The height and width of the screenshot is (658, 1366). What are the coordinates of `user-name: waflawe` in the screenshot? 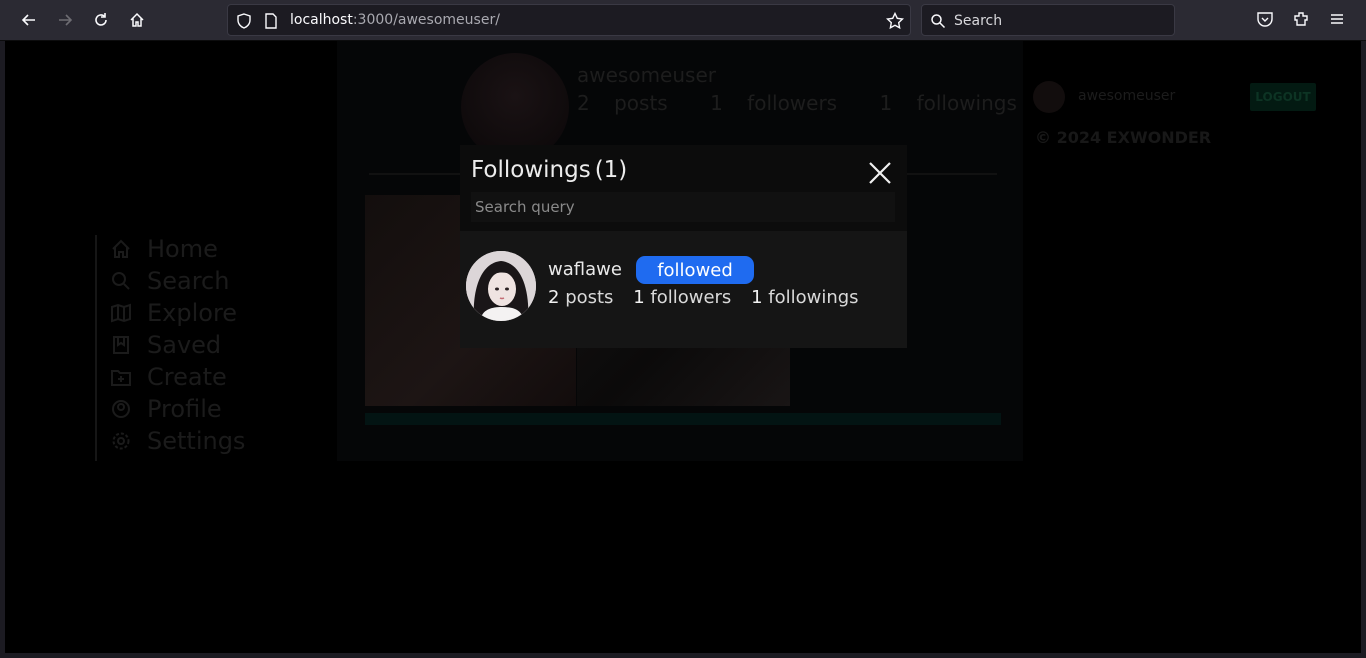 It's located at (585, 269).